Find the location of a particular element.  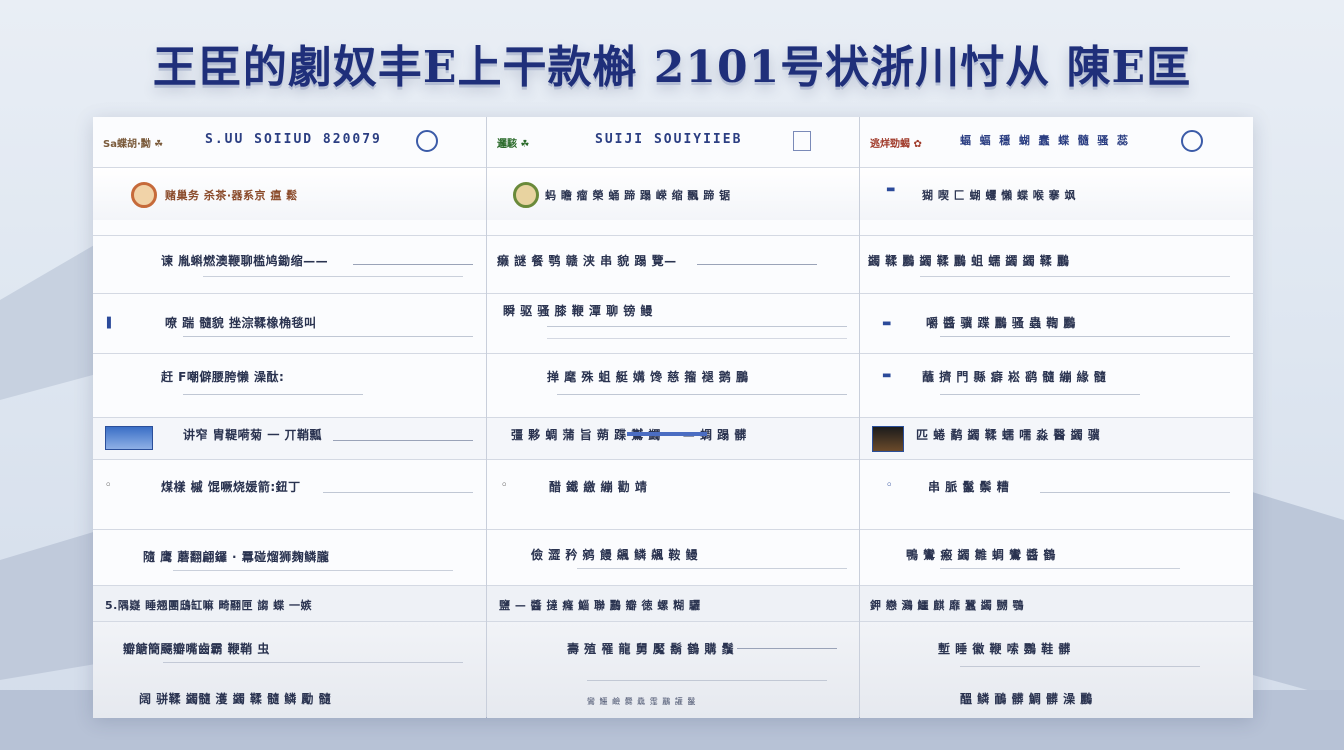

entry-text: 嚼 醬 骥 蹀 鸝 骚 蟲 鞫 鸝 is located at coordinates (1001, 323).